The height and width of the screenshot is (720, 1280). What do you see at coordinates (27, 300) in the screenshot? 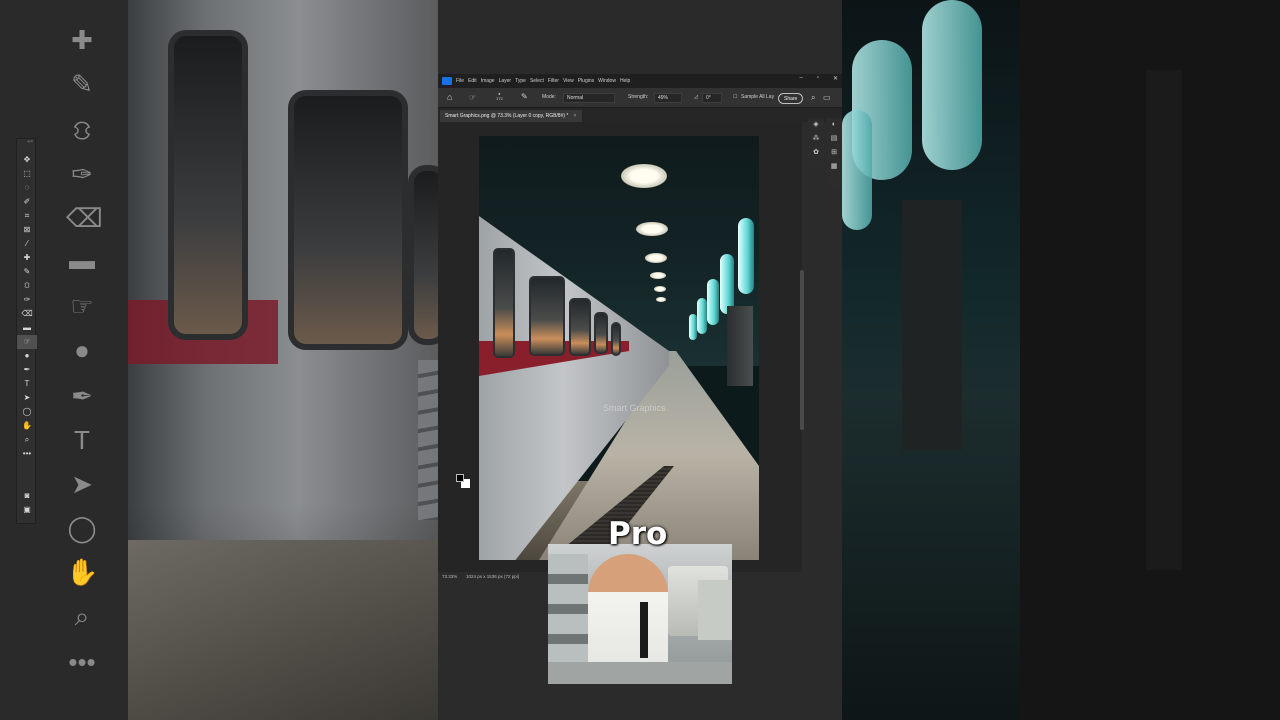
I see `history-brush-tool-icon: ✑` at bounding box center [27, 300].